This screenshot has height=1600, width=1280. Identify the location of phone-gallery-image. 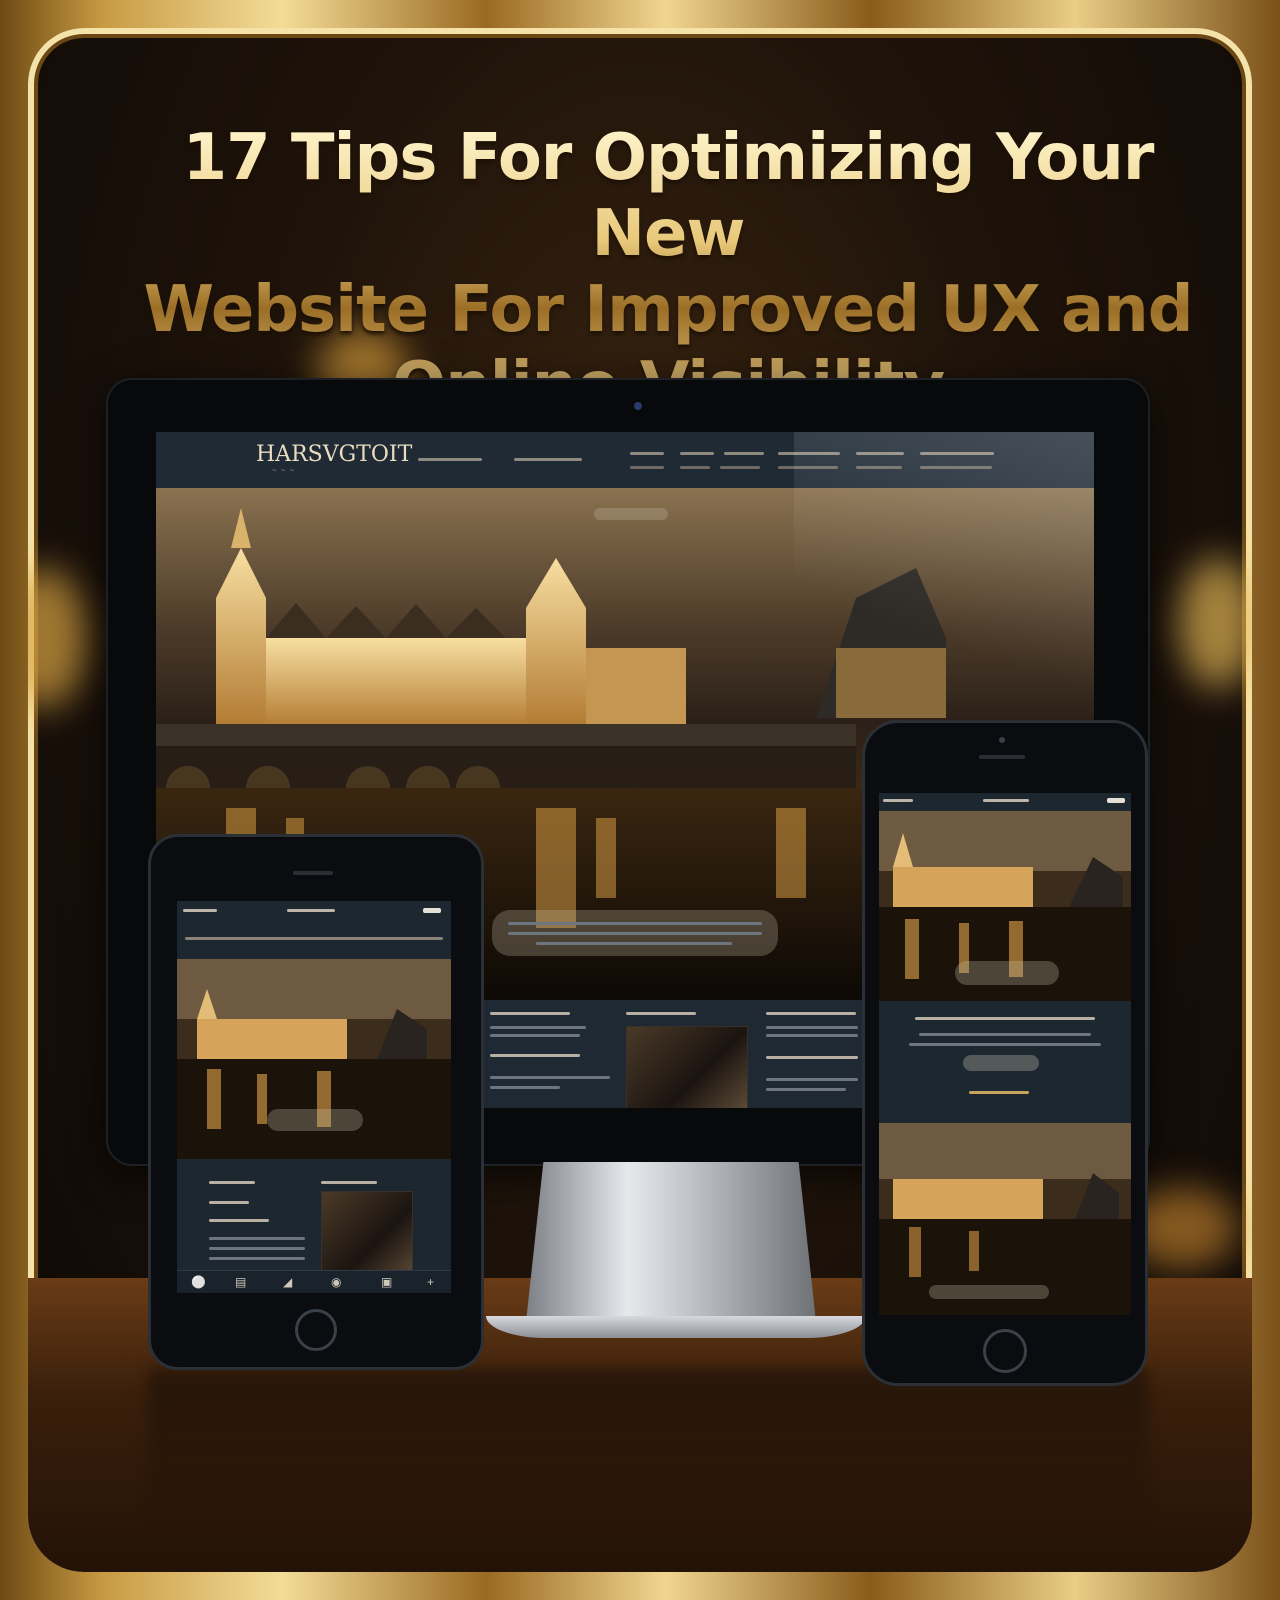
(1005, 1219).